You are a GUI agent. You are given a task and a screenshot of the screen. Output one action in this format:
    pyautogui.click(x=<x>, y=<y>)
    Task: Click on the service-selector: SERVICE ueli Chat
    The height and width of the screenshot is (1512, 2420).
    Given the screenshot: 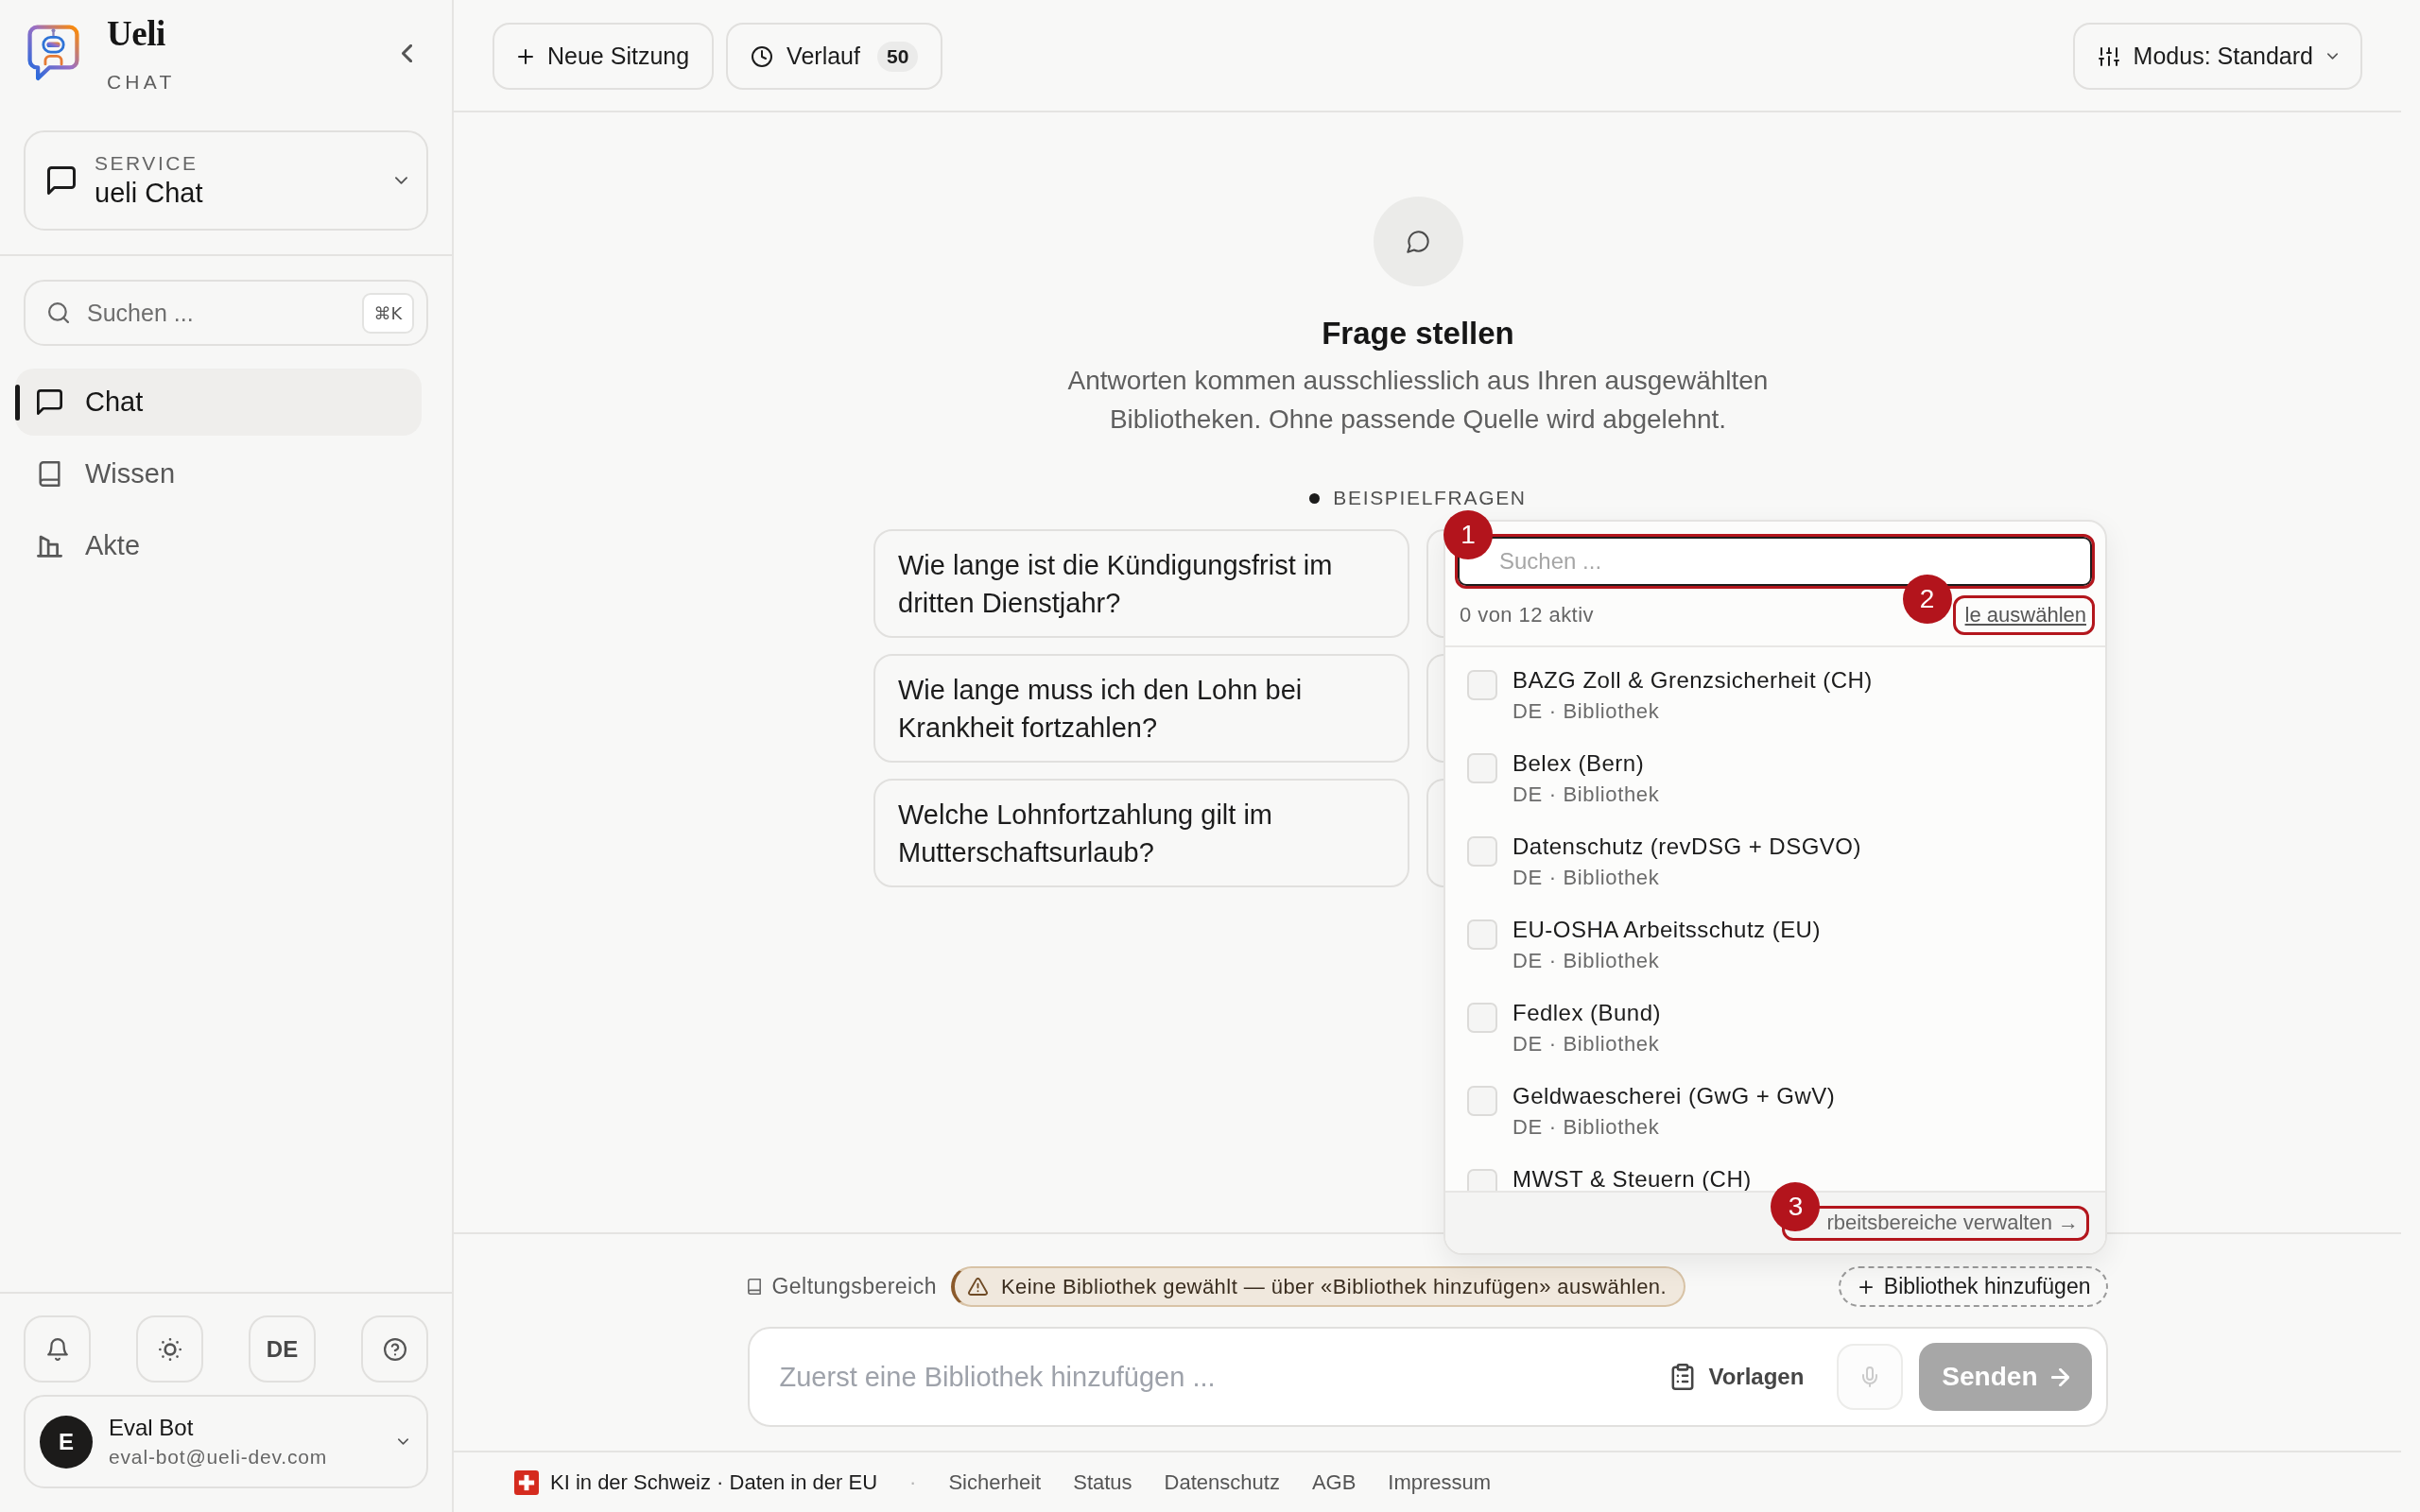 What is the action you would take?
    pyautogui.click(x=226, y=180)
    